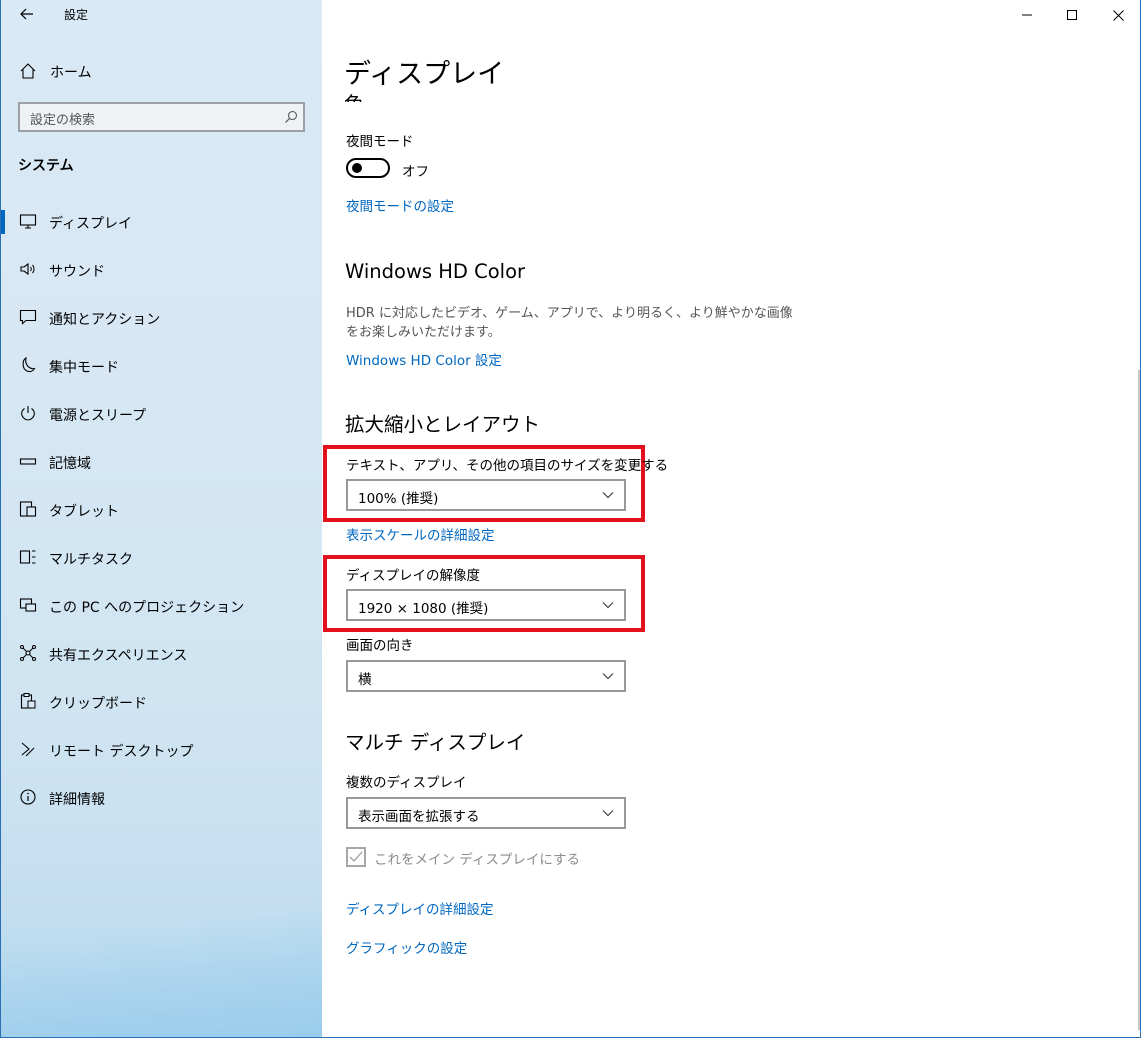 The height and width of the screenshot is (1038, 1141). Describe the element at coordinates (70, 464) in the screenshot. I see `sidebar-item-label: 記憶域` at that location.